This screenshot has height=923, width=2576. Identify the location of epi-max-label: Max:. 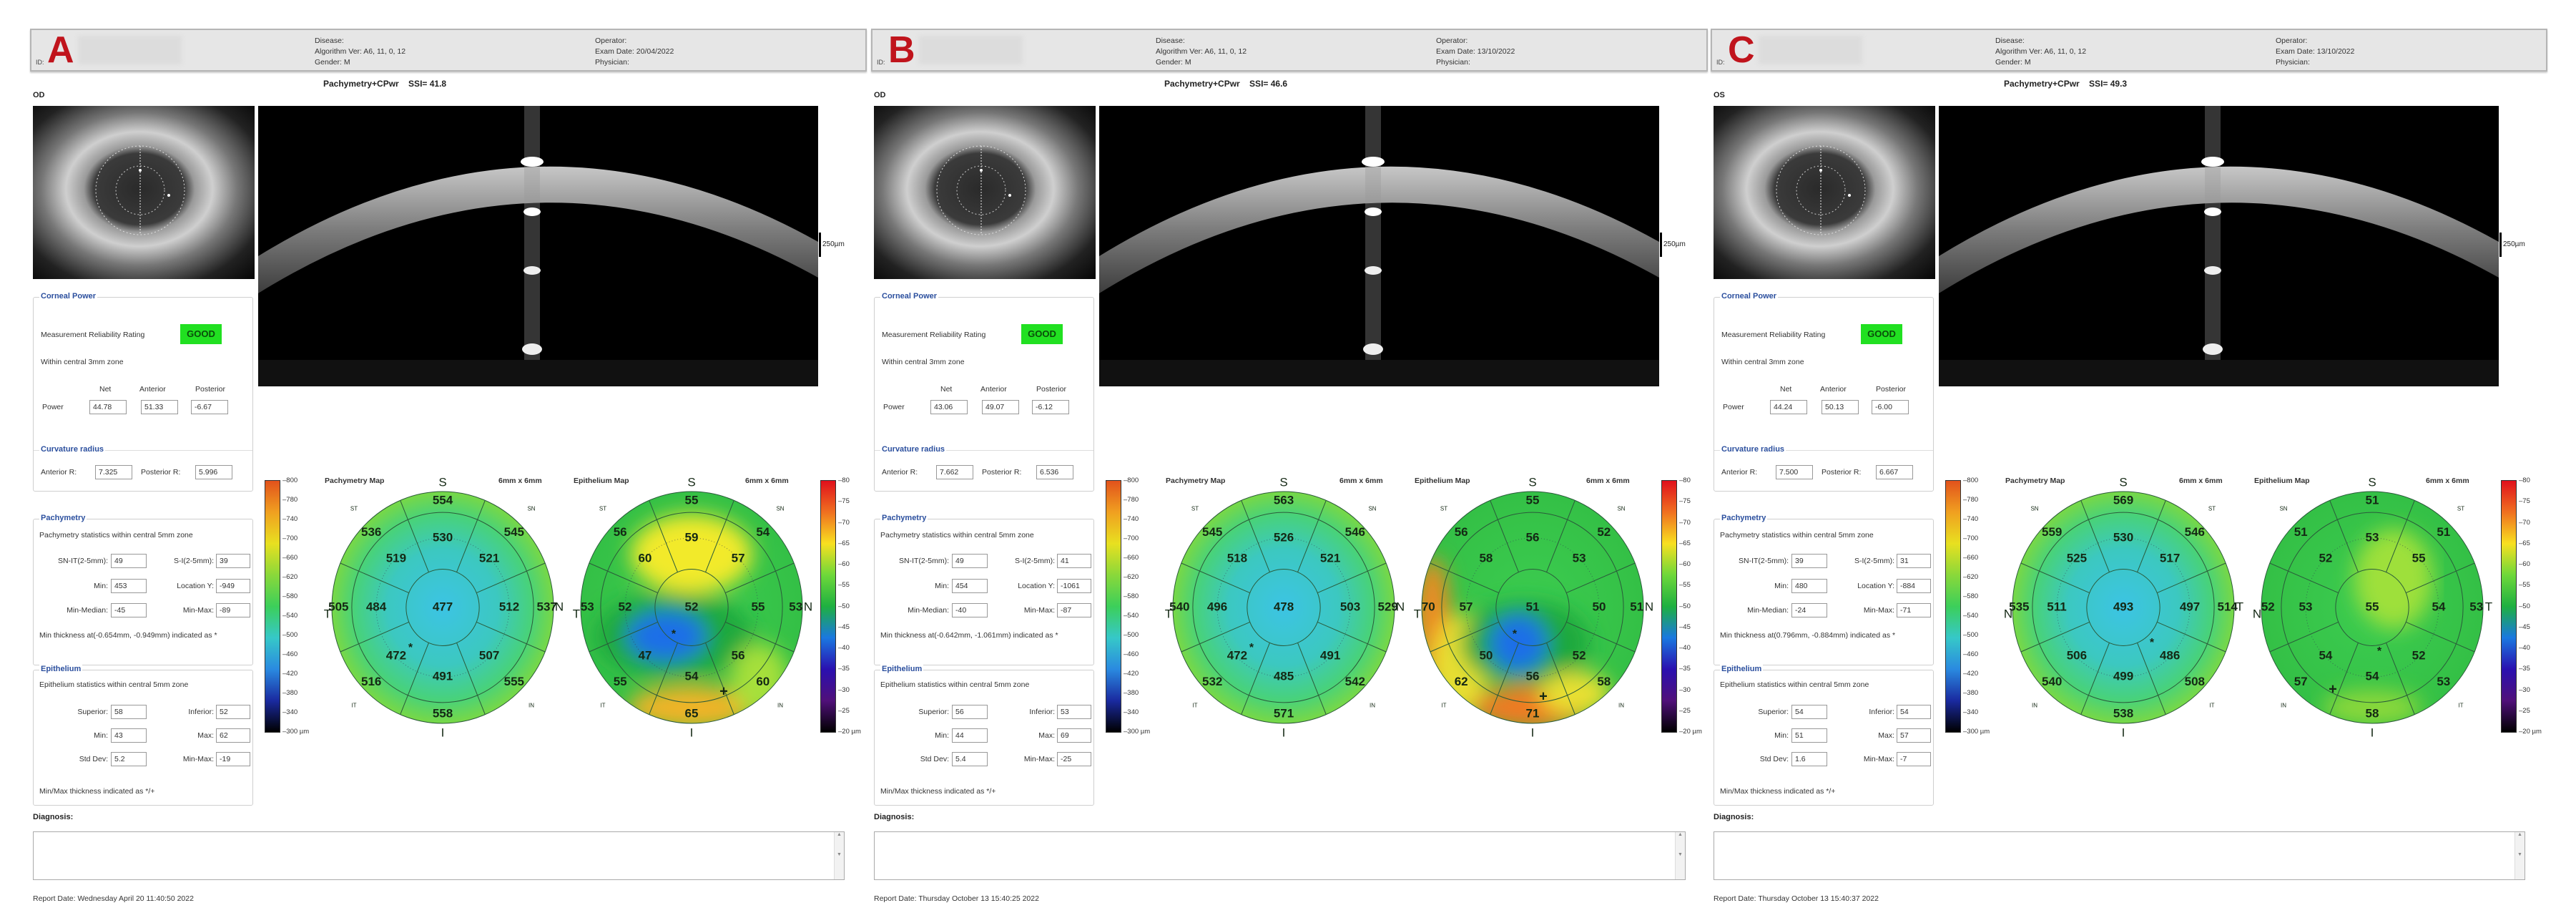
(206, 735).